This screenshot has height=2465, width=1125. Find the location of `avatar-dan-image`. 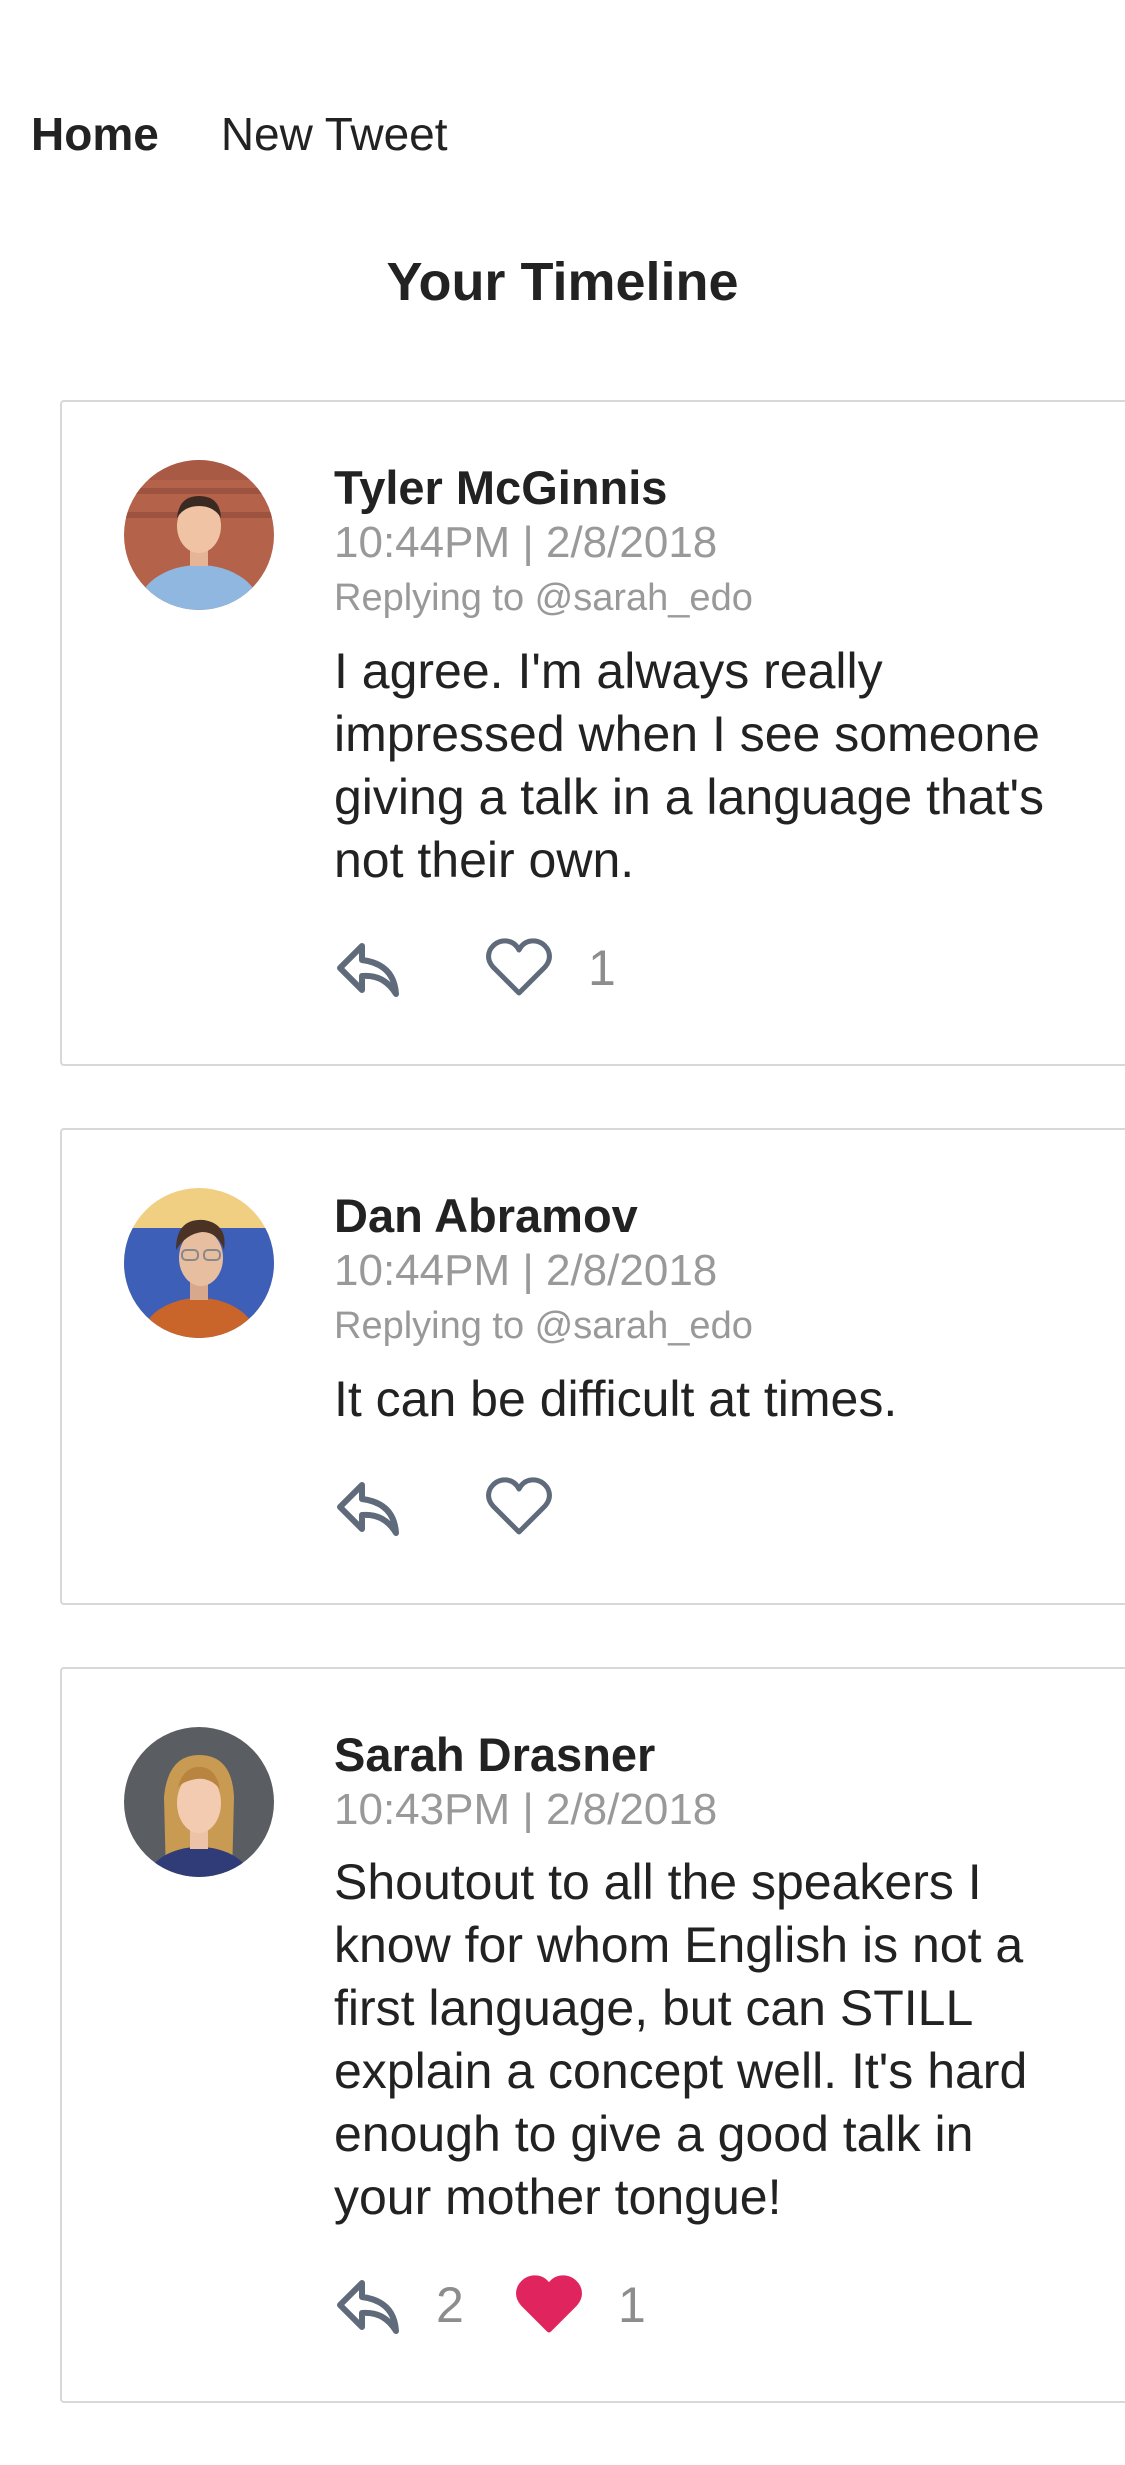

avatar-dan-image is located at coordinates (199, 1263).